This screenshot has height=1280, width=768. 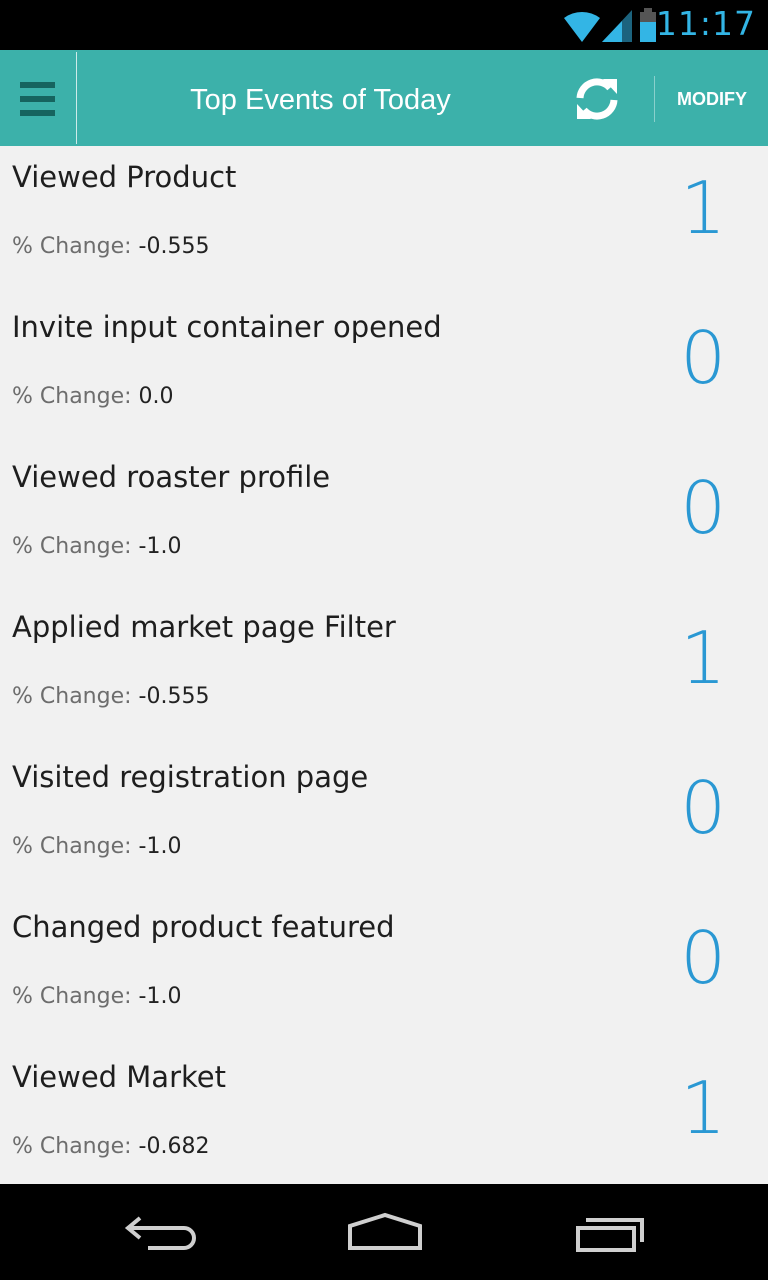 I want to click on refresh-icon, so click(x=597, y=99).